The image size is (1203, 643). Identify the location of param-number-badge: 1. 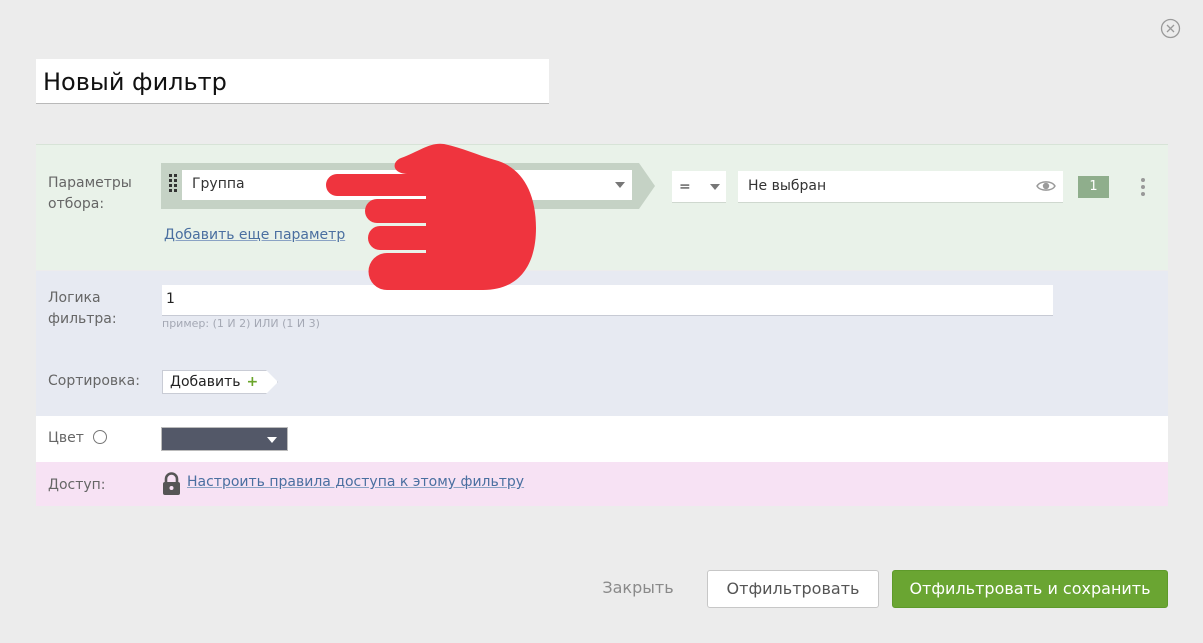
(1093, 187).